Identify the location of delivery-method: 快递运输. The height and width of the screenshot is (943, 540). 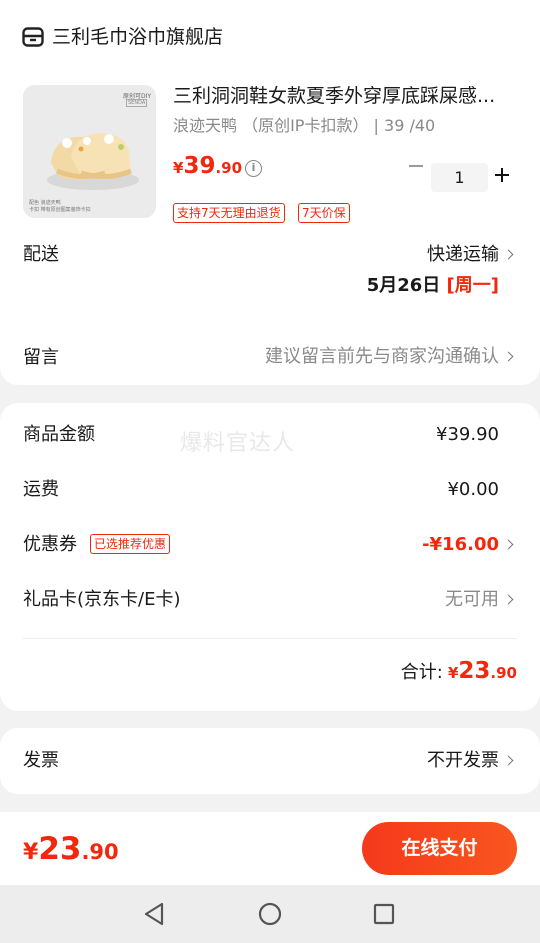
(463, 255).